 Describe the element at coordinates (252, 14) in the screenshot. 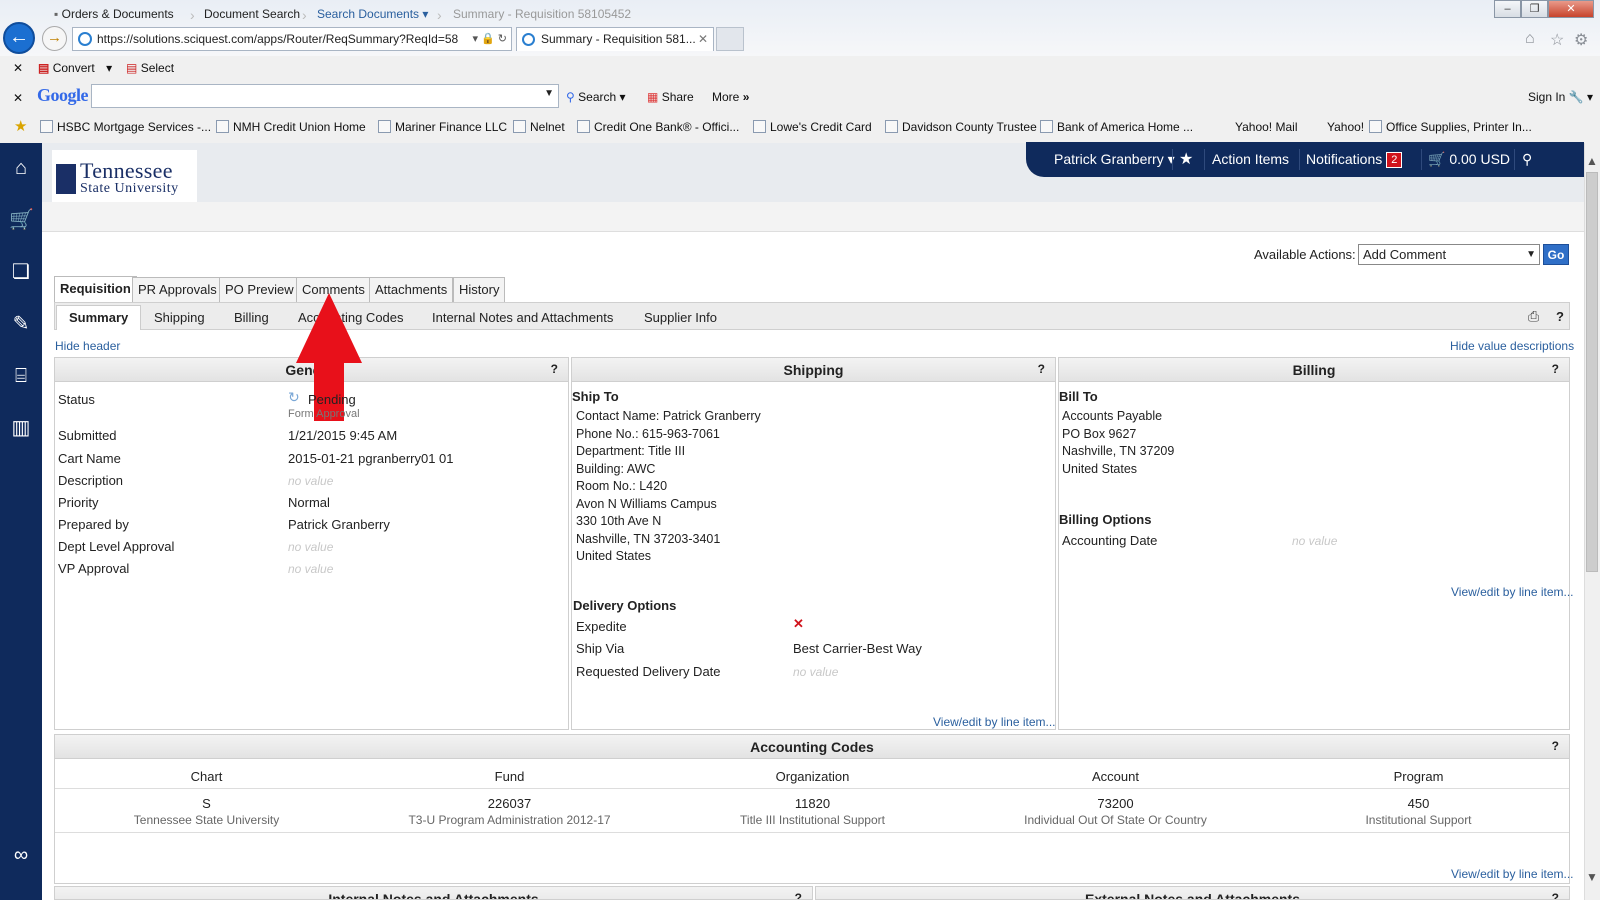

I see `breadcrumb-doc-search: Document Search` at that location.